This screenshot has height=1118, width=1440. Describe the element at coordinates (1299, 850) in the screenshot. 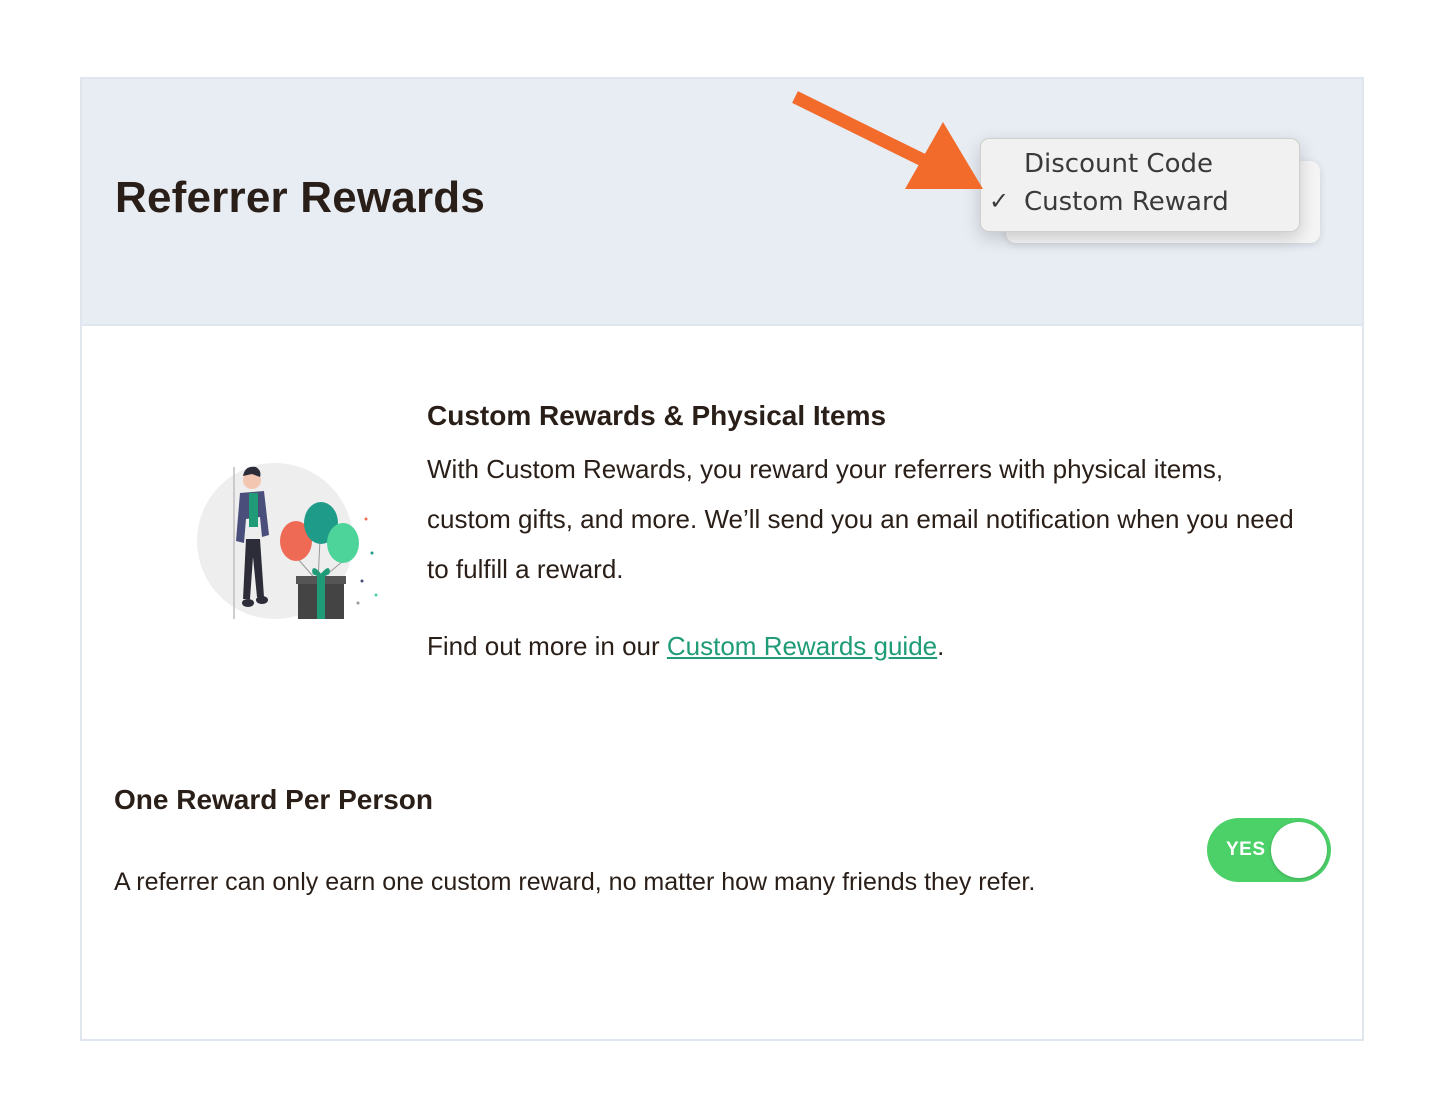

I see `toggle-knob` at that location.